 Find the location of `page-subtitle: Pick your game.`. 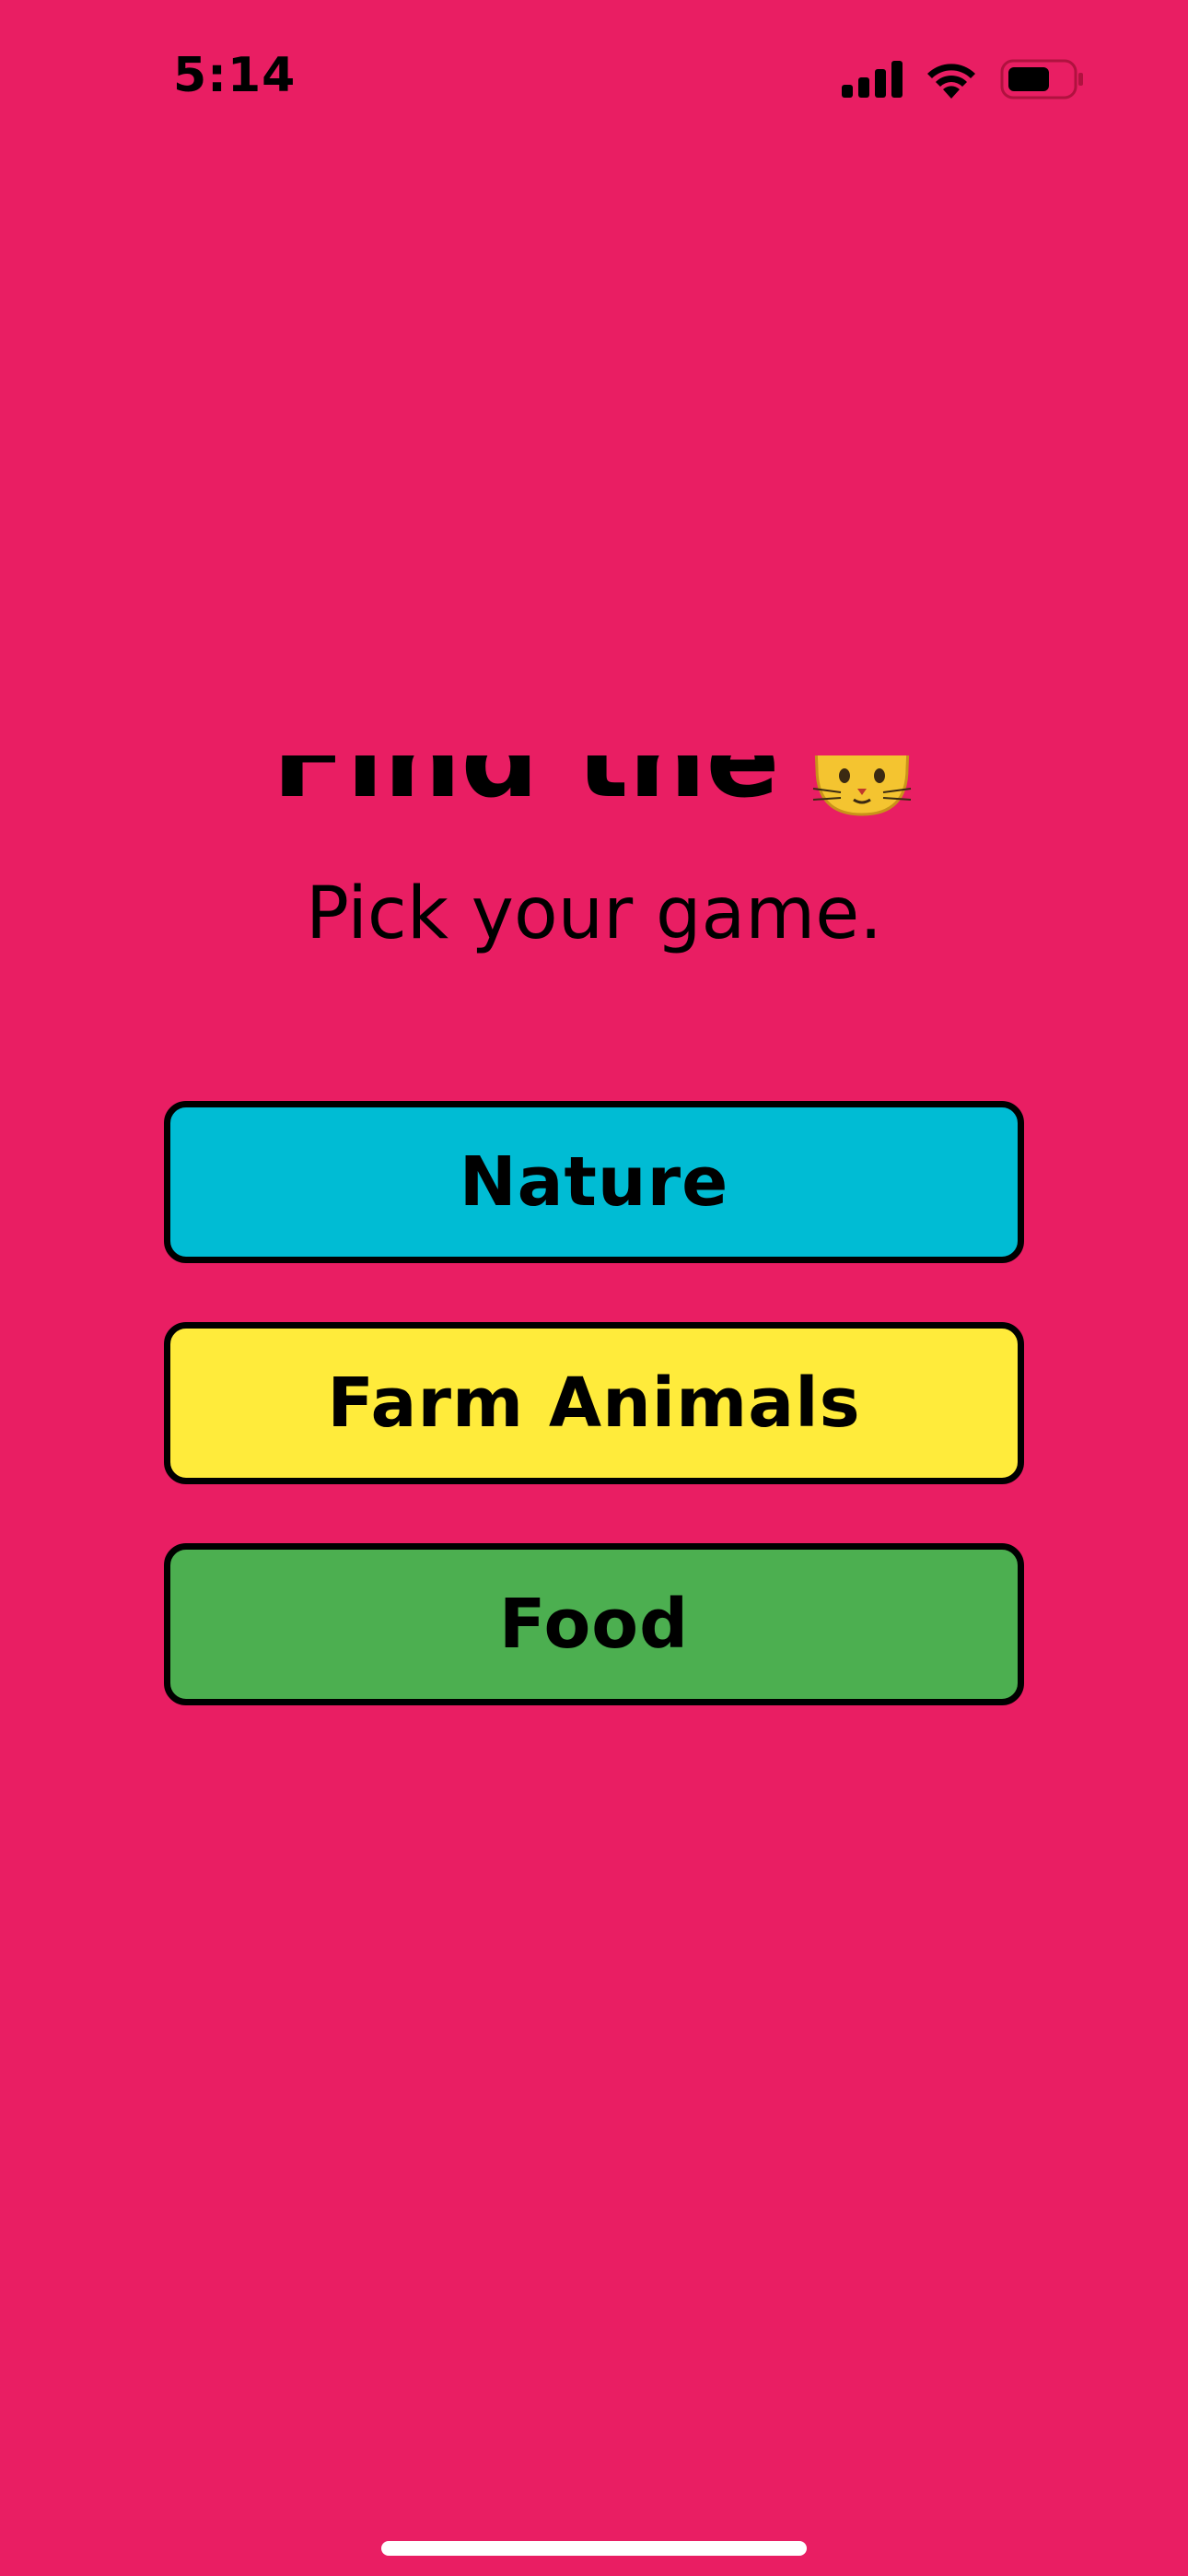

page-subtitle: Pick your game. is located at coordinates (594, 915).